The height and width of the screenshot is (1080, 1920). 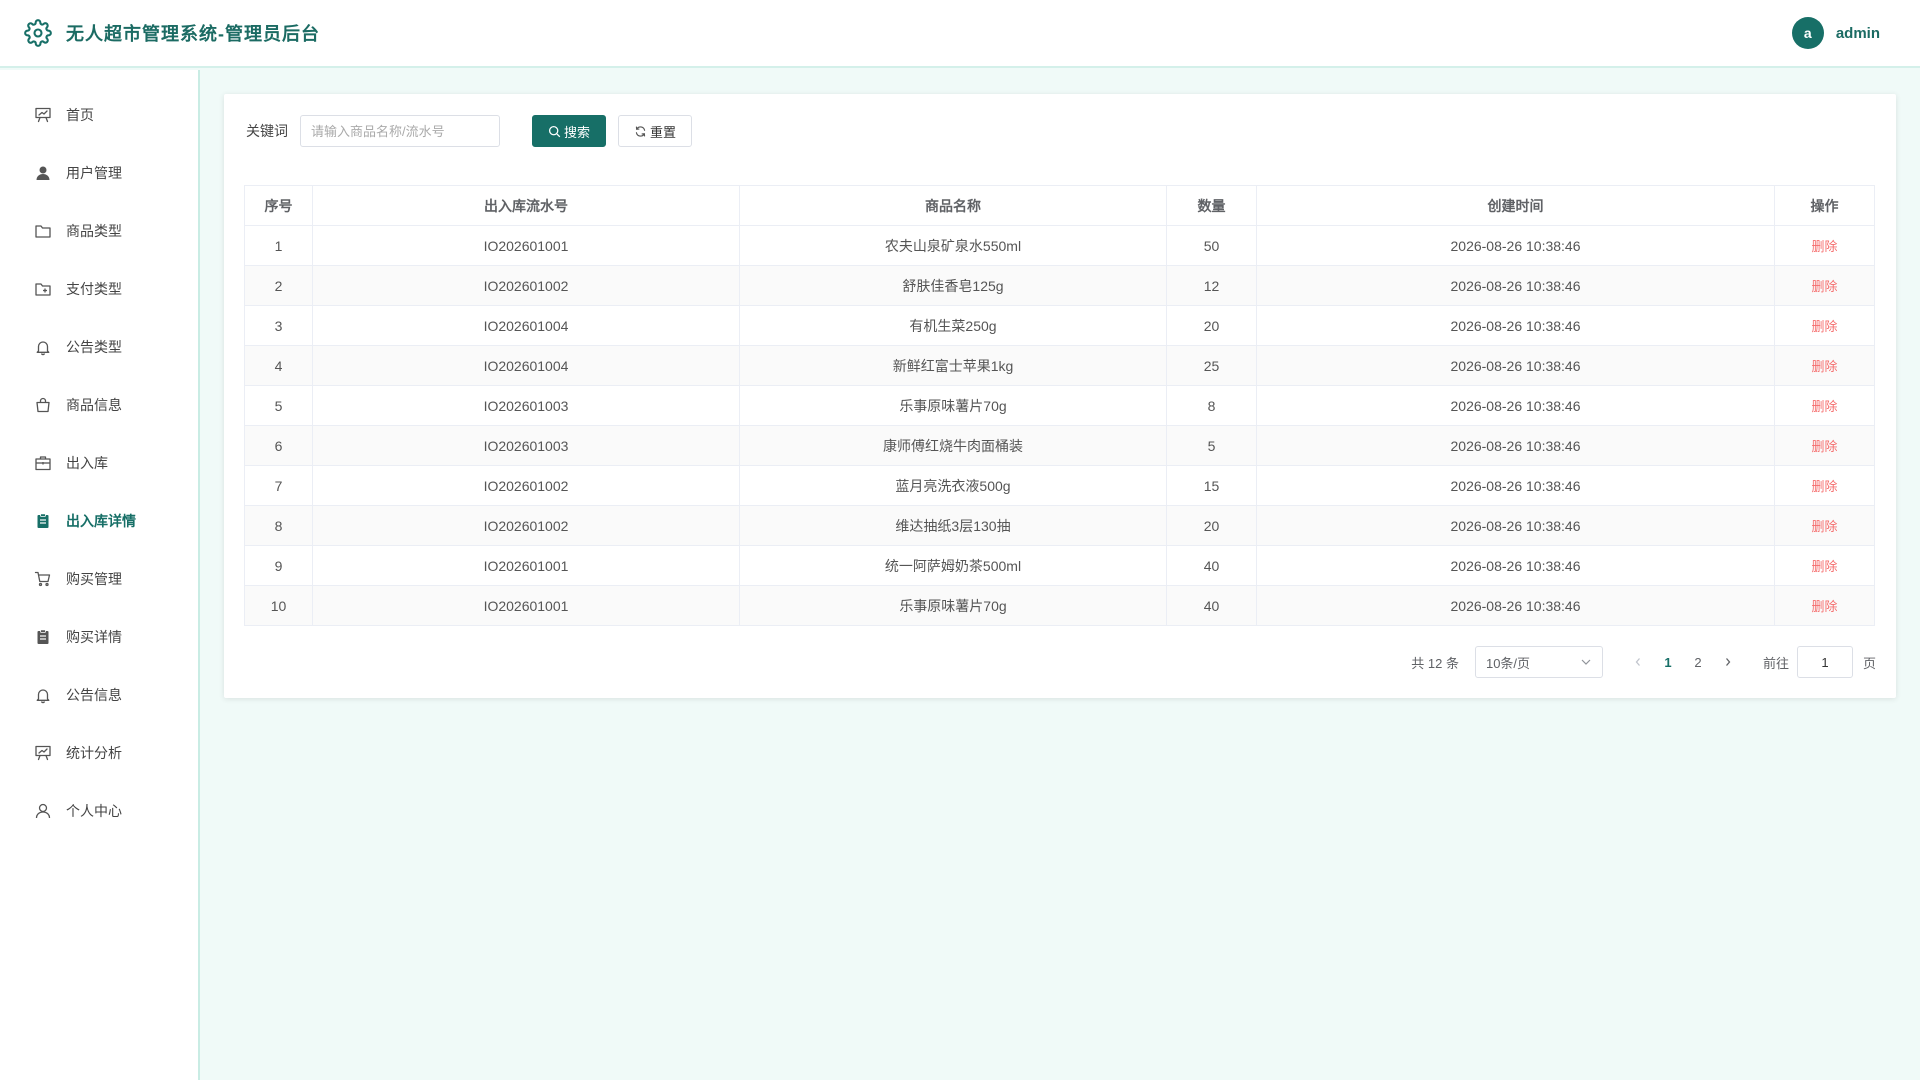 I want to click on table-header-row: 序号 出入库流水号 商品名称 数量 创建时间 操作, so click(x=1059, y=205).